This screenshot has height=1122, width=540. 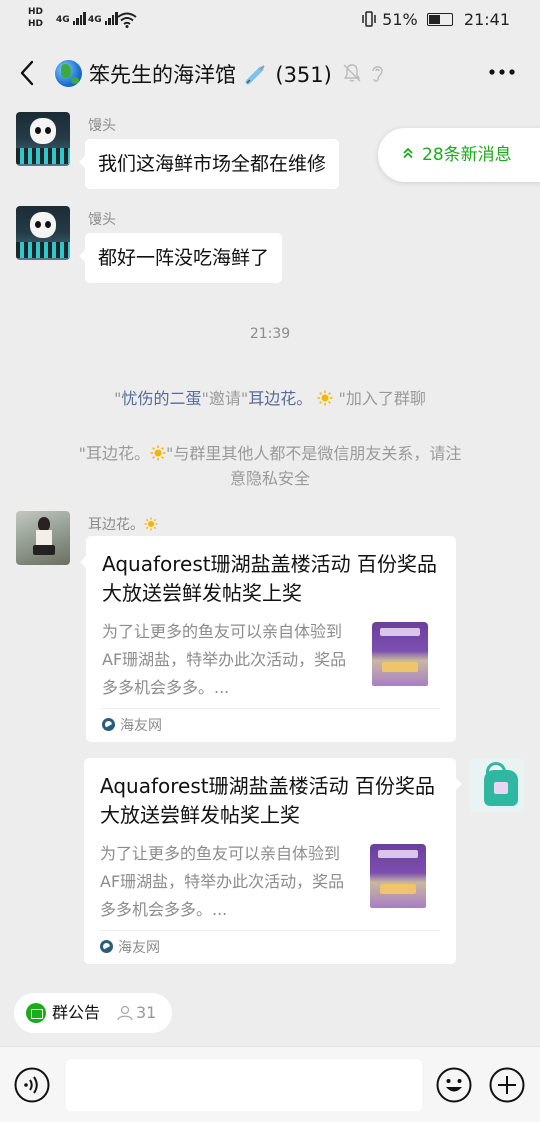 What do you see at coordinates (502, 72) in the screenshot?
I see `more-icon` at bounding box center [502, 72].